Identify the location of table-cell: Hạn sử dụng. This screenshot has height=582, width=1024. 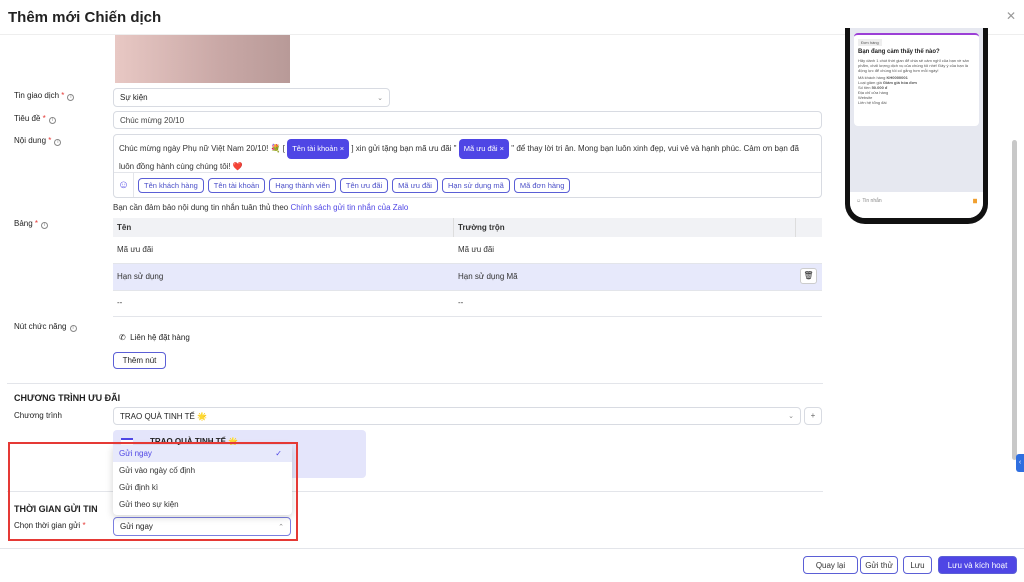
(140, 276).